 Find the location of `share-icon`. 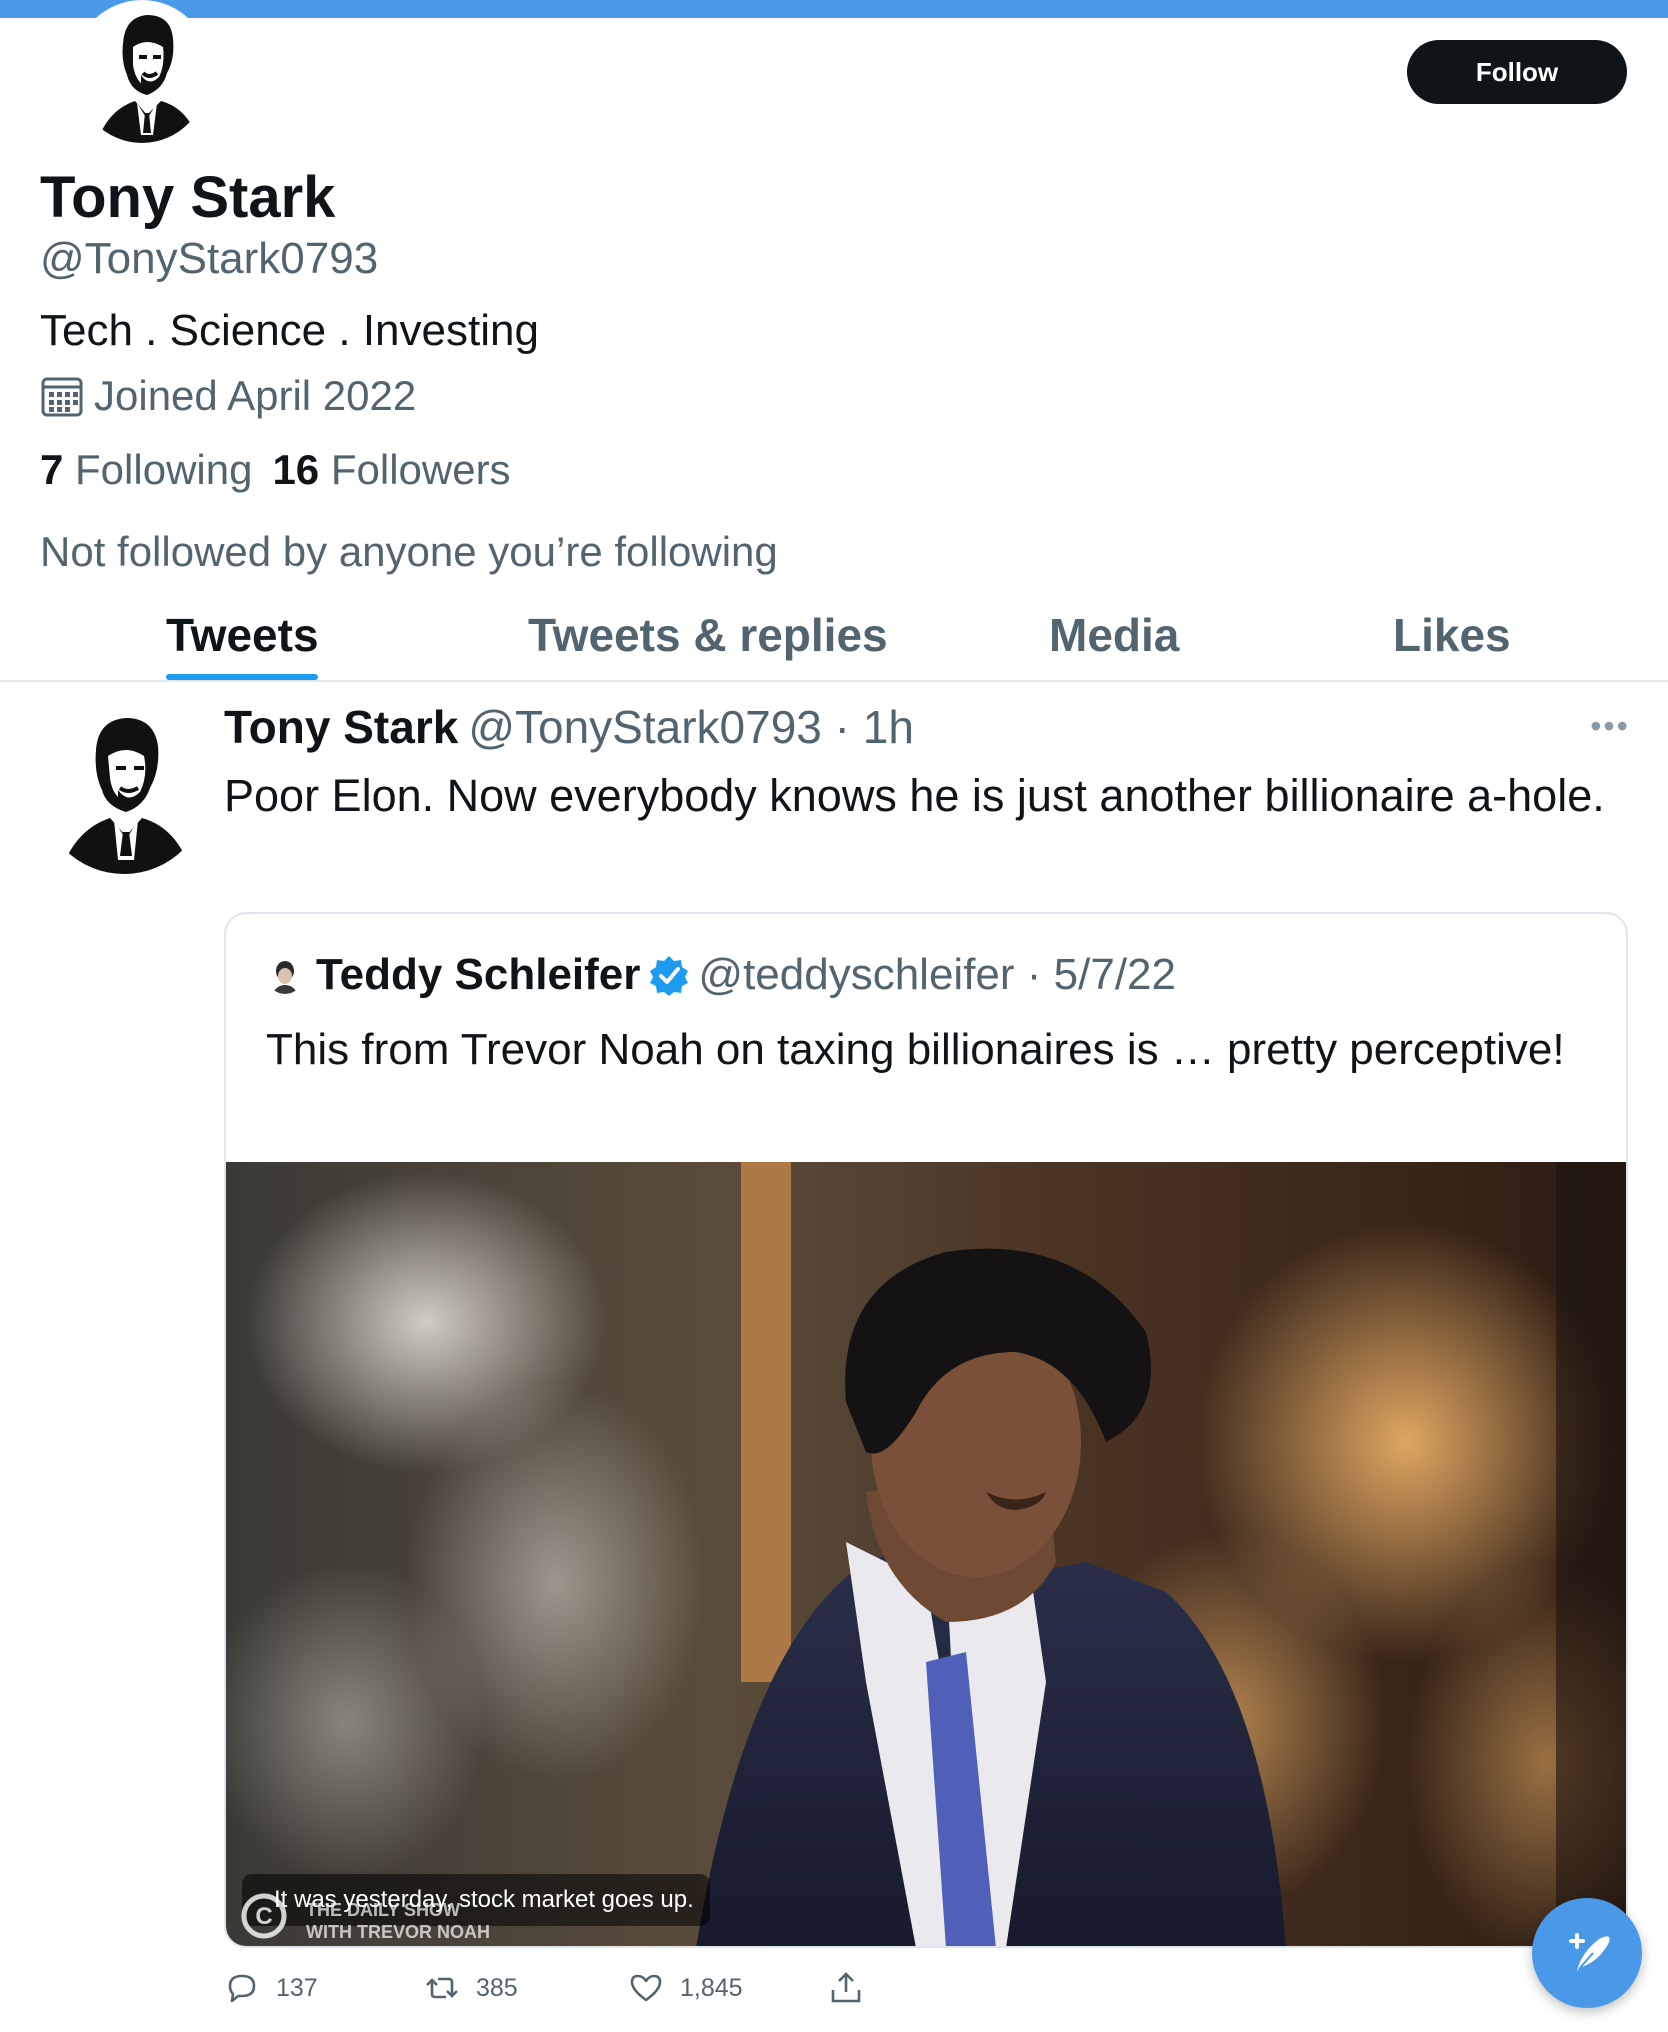

share-icon is located at coordinates (846, 1987).